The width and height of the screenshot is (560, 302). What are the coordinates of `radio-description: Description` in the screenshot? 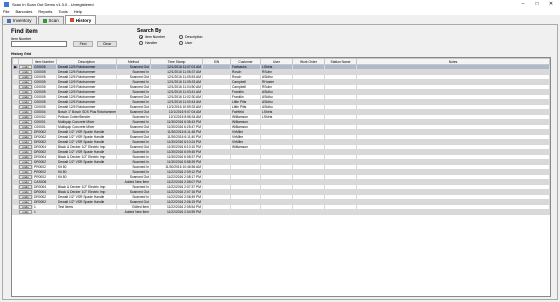 It's located at (191, 37).